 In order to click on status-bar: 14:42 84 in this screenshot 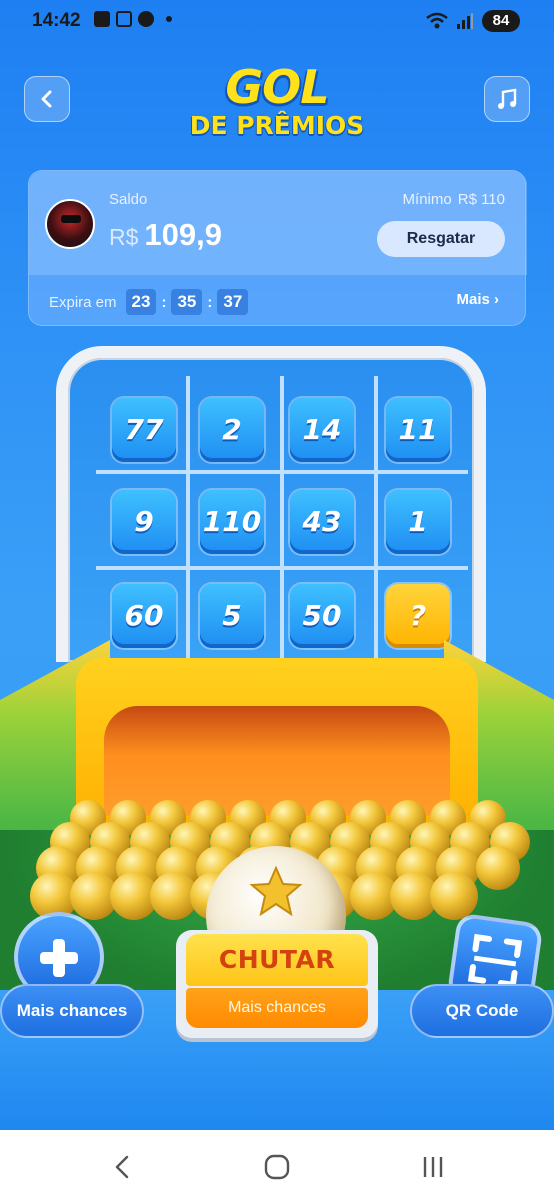, I will do `click(277, 22)`.